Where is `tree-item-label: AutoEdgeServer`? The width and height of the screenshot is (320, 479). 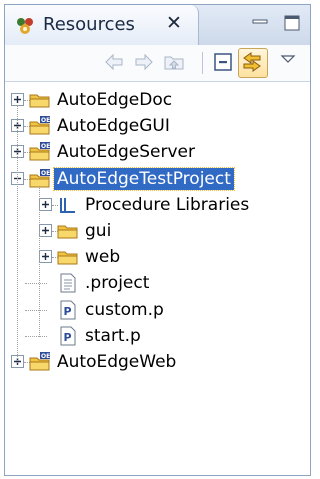 tree-item-label: AutoEdgeServer is located at coordinates (126, 152).